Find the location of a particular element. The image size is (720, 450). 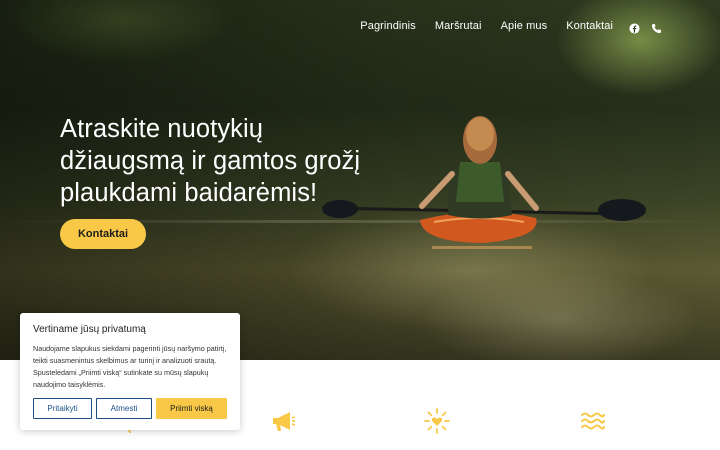

cookie-banner-title: Vertiname jūsų privatumą is located at coordinates (89, 329).